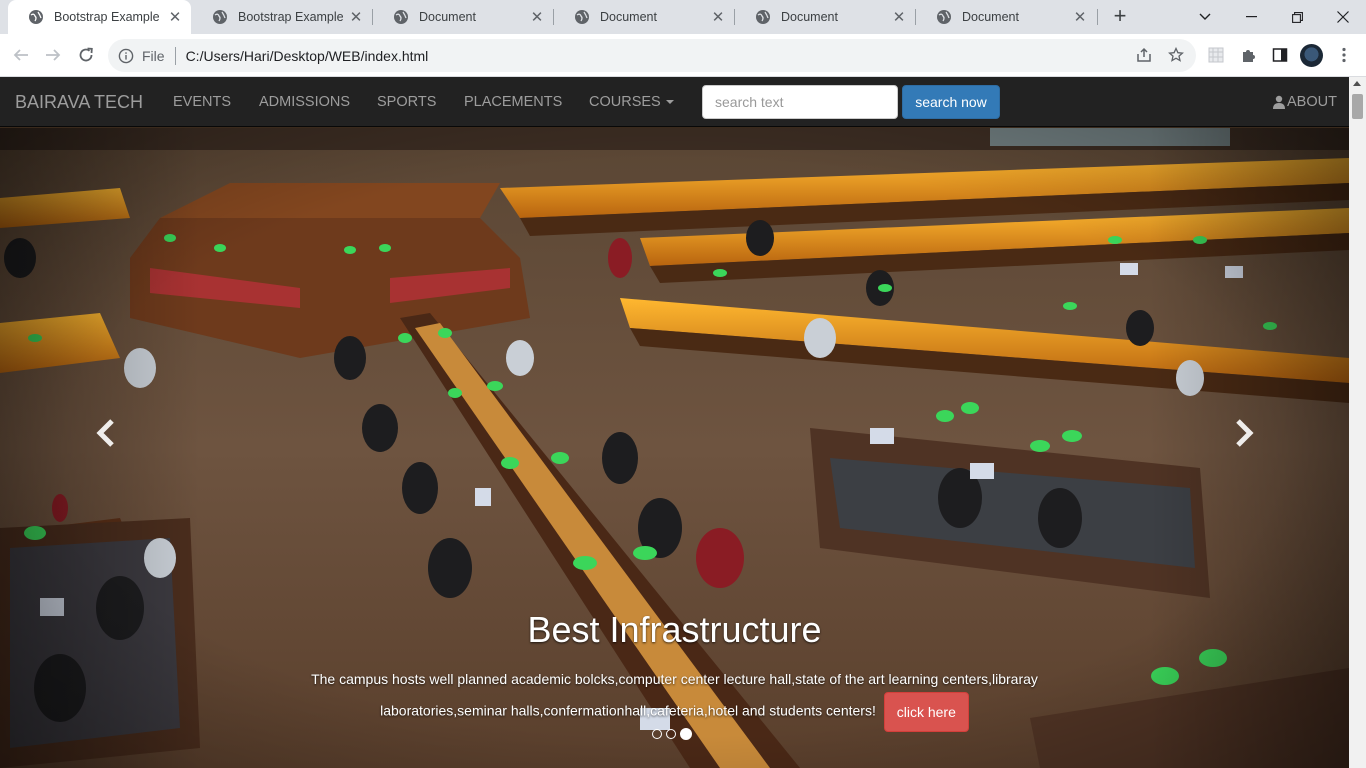  I want to click on nav-link-about: ABOUT, so click(1304, 102).